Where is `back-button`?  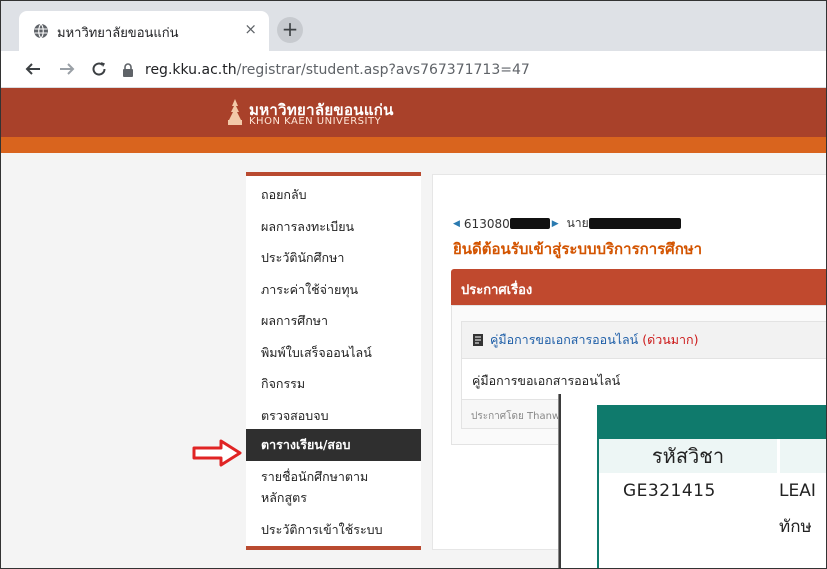 back-button is located at coordinates (33, 69).